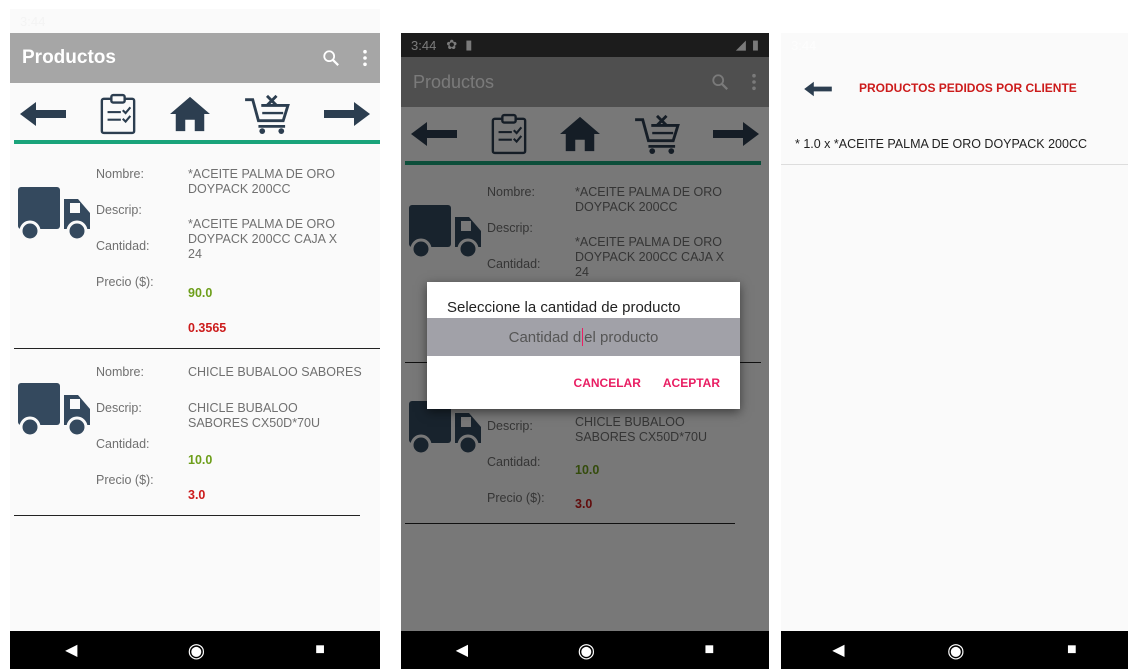 The width and height of the screenshot is (1139, 669). I want to click on quantity-placeholder-start: Cantidad d, so click(545, 337).